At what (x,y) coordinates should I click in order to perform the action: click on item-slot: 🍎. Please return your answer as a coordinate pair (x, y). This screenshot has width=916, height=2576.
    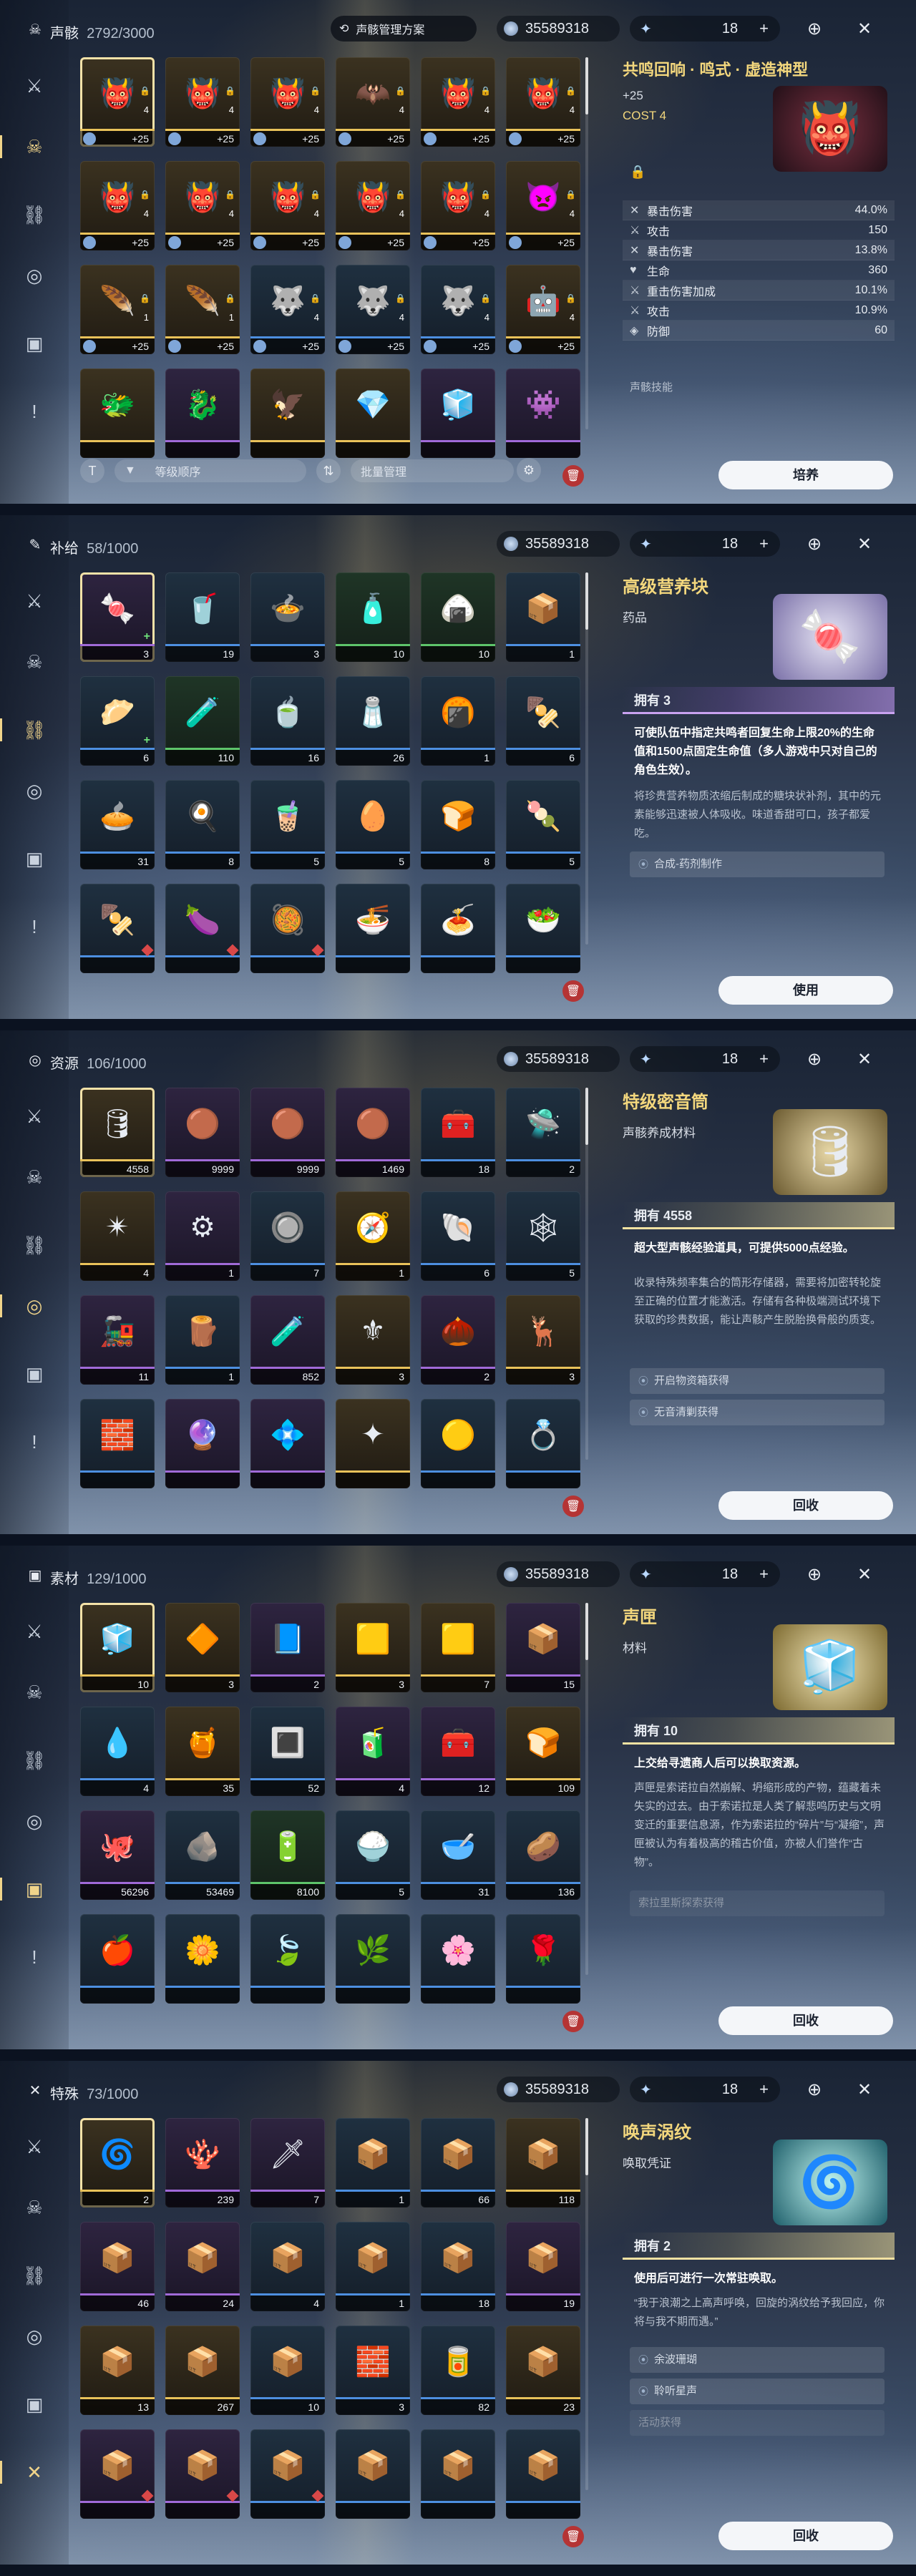
    Looking at the image, I should click on (117, 1959).